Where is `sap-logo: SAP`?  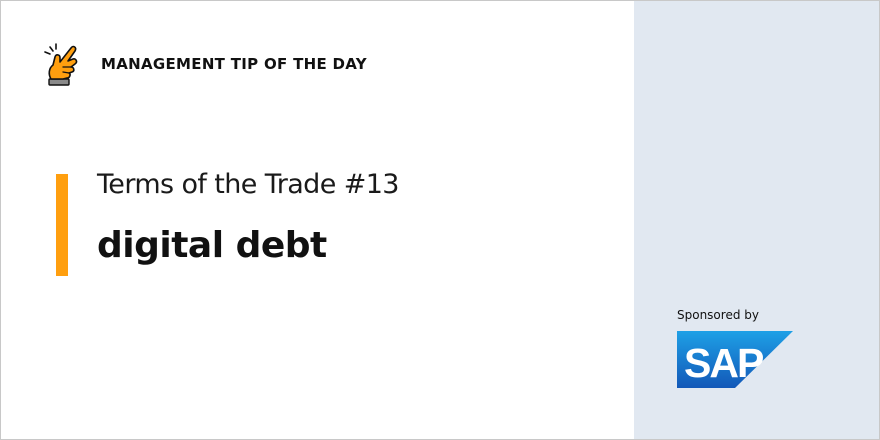 sap-logo: SAP is located at coordinates (735, 359).